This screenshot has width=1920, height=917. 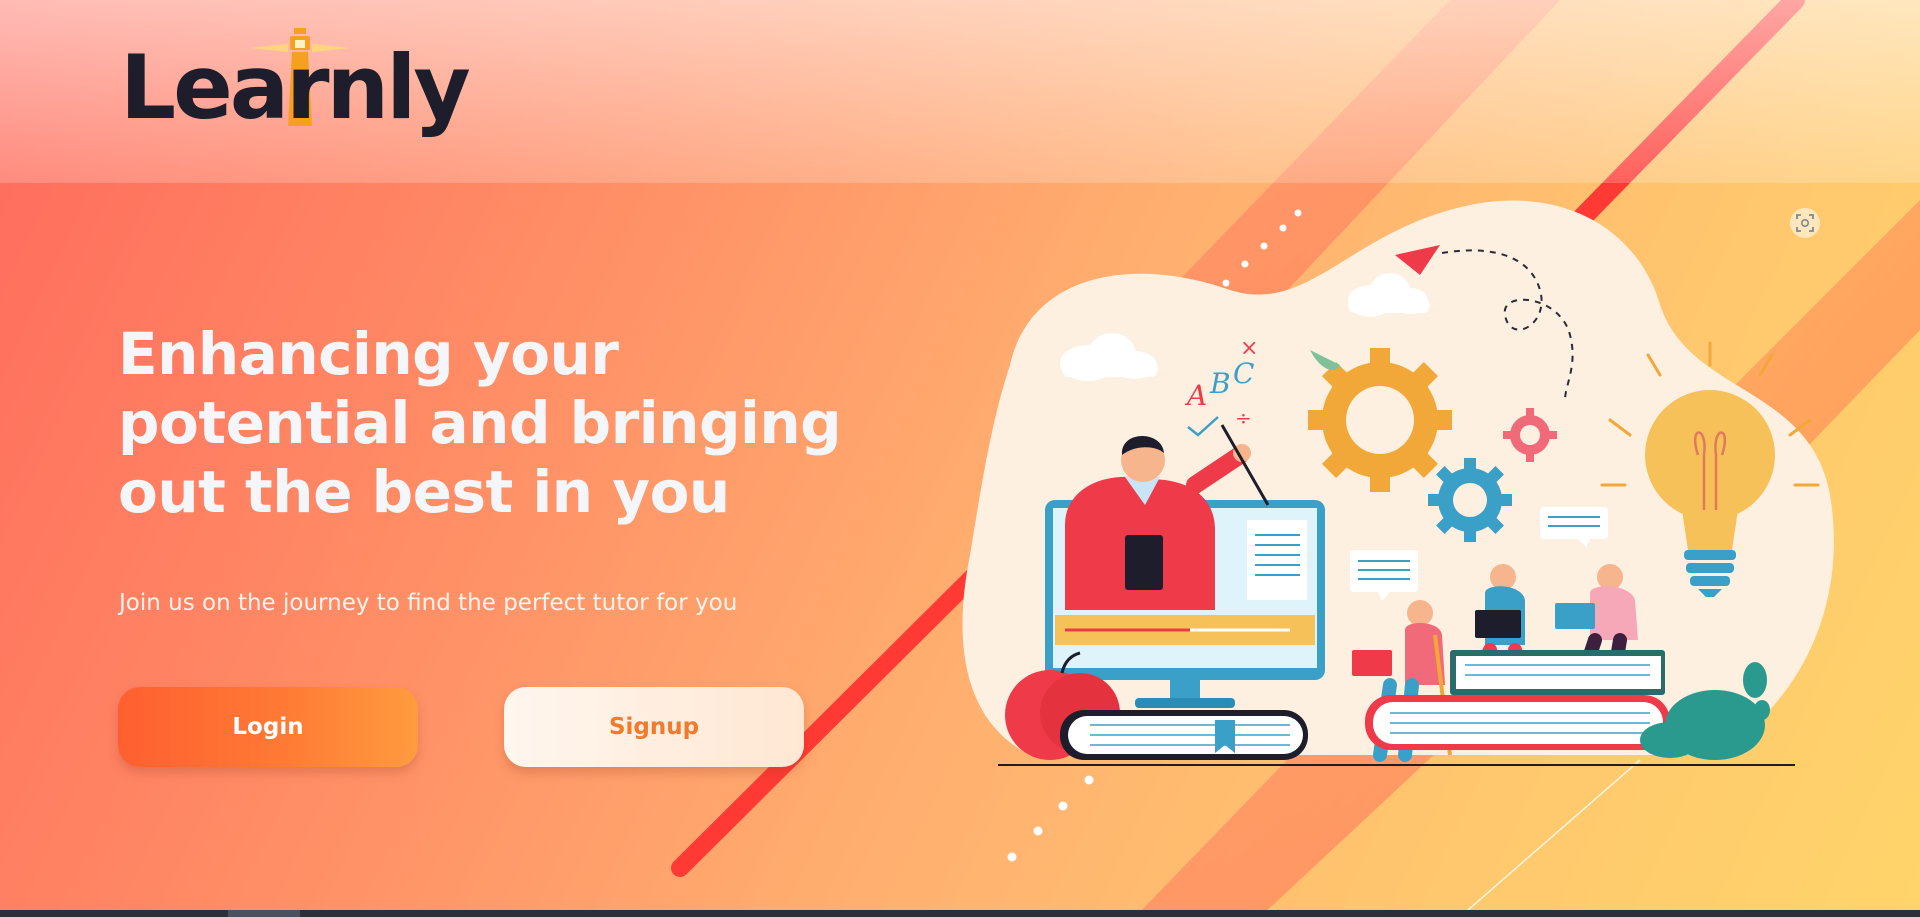 What do you see at coordinates (1195, 395) in the screenshot?
I see `svg-text: A` at bounding box center [1195, 395].